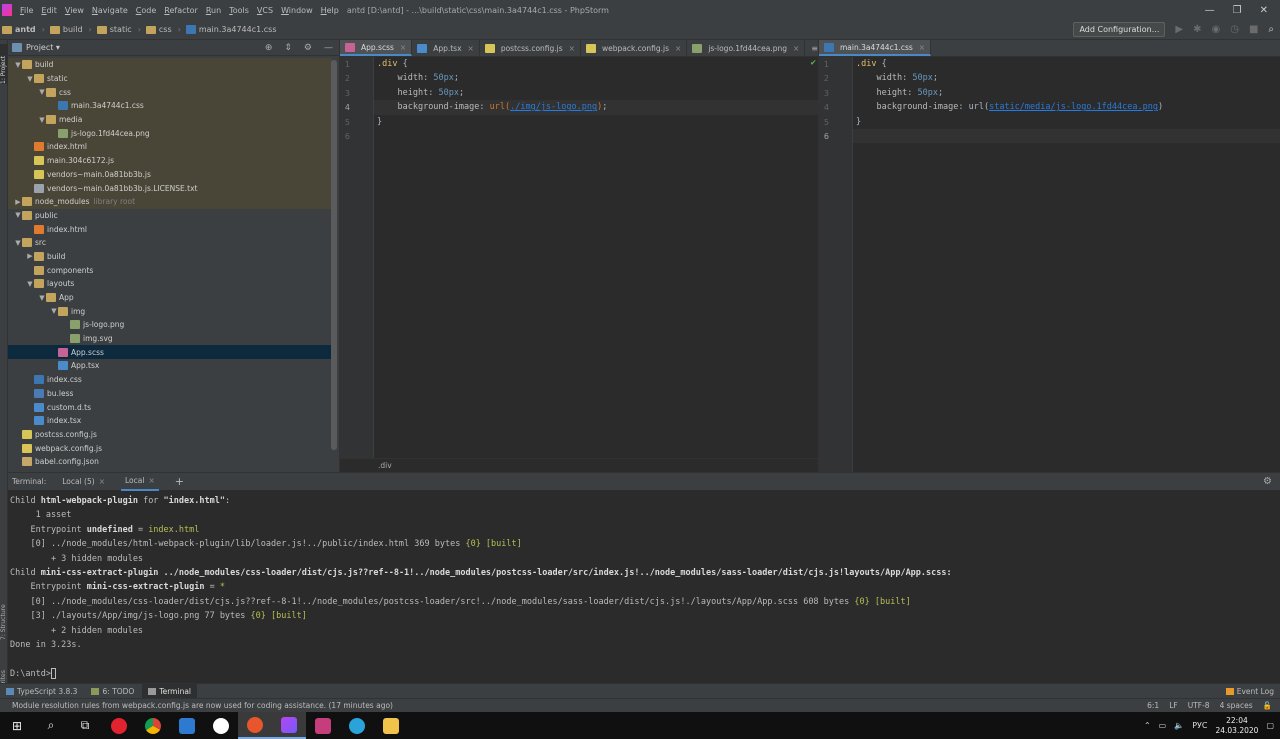  Describe the element at coordinates (83, 481) in the screenshot. I see `terminal-tab-local-5: Local (5) ×` at that location.